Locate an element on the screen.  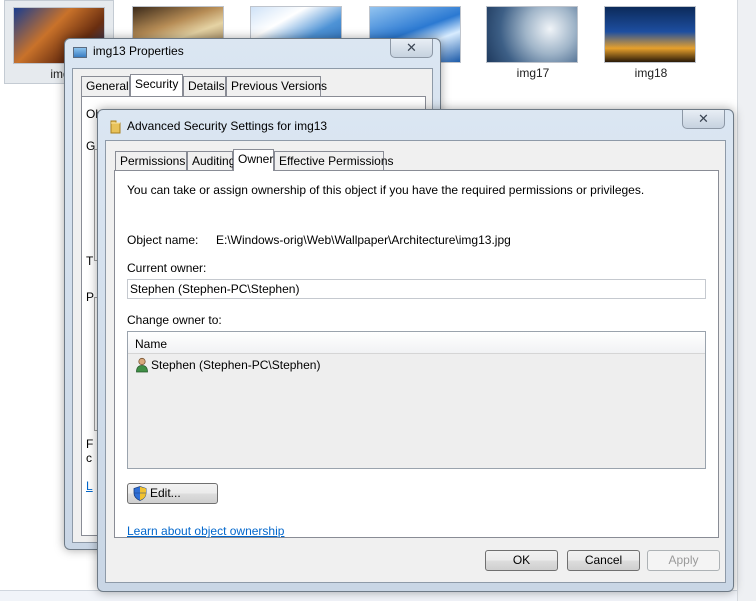
explorer-scrollbar is located at coordinates (746, 300).